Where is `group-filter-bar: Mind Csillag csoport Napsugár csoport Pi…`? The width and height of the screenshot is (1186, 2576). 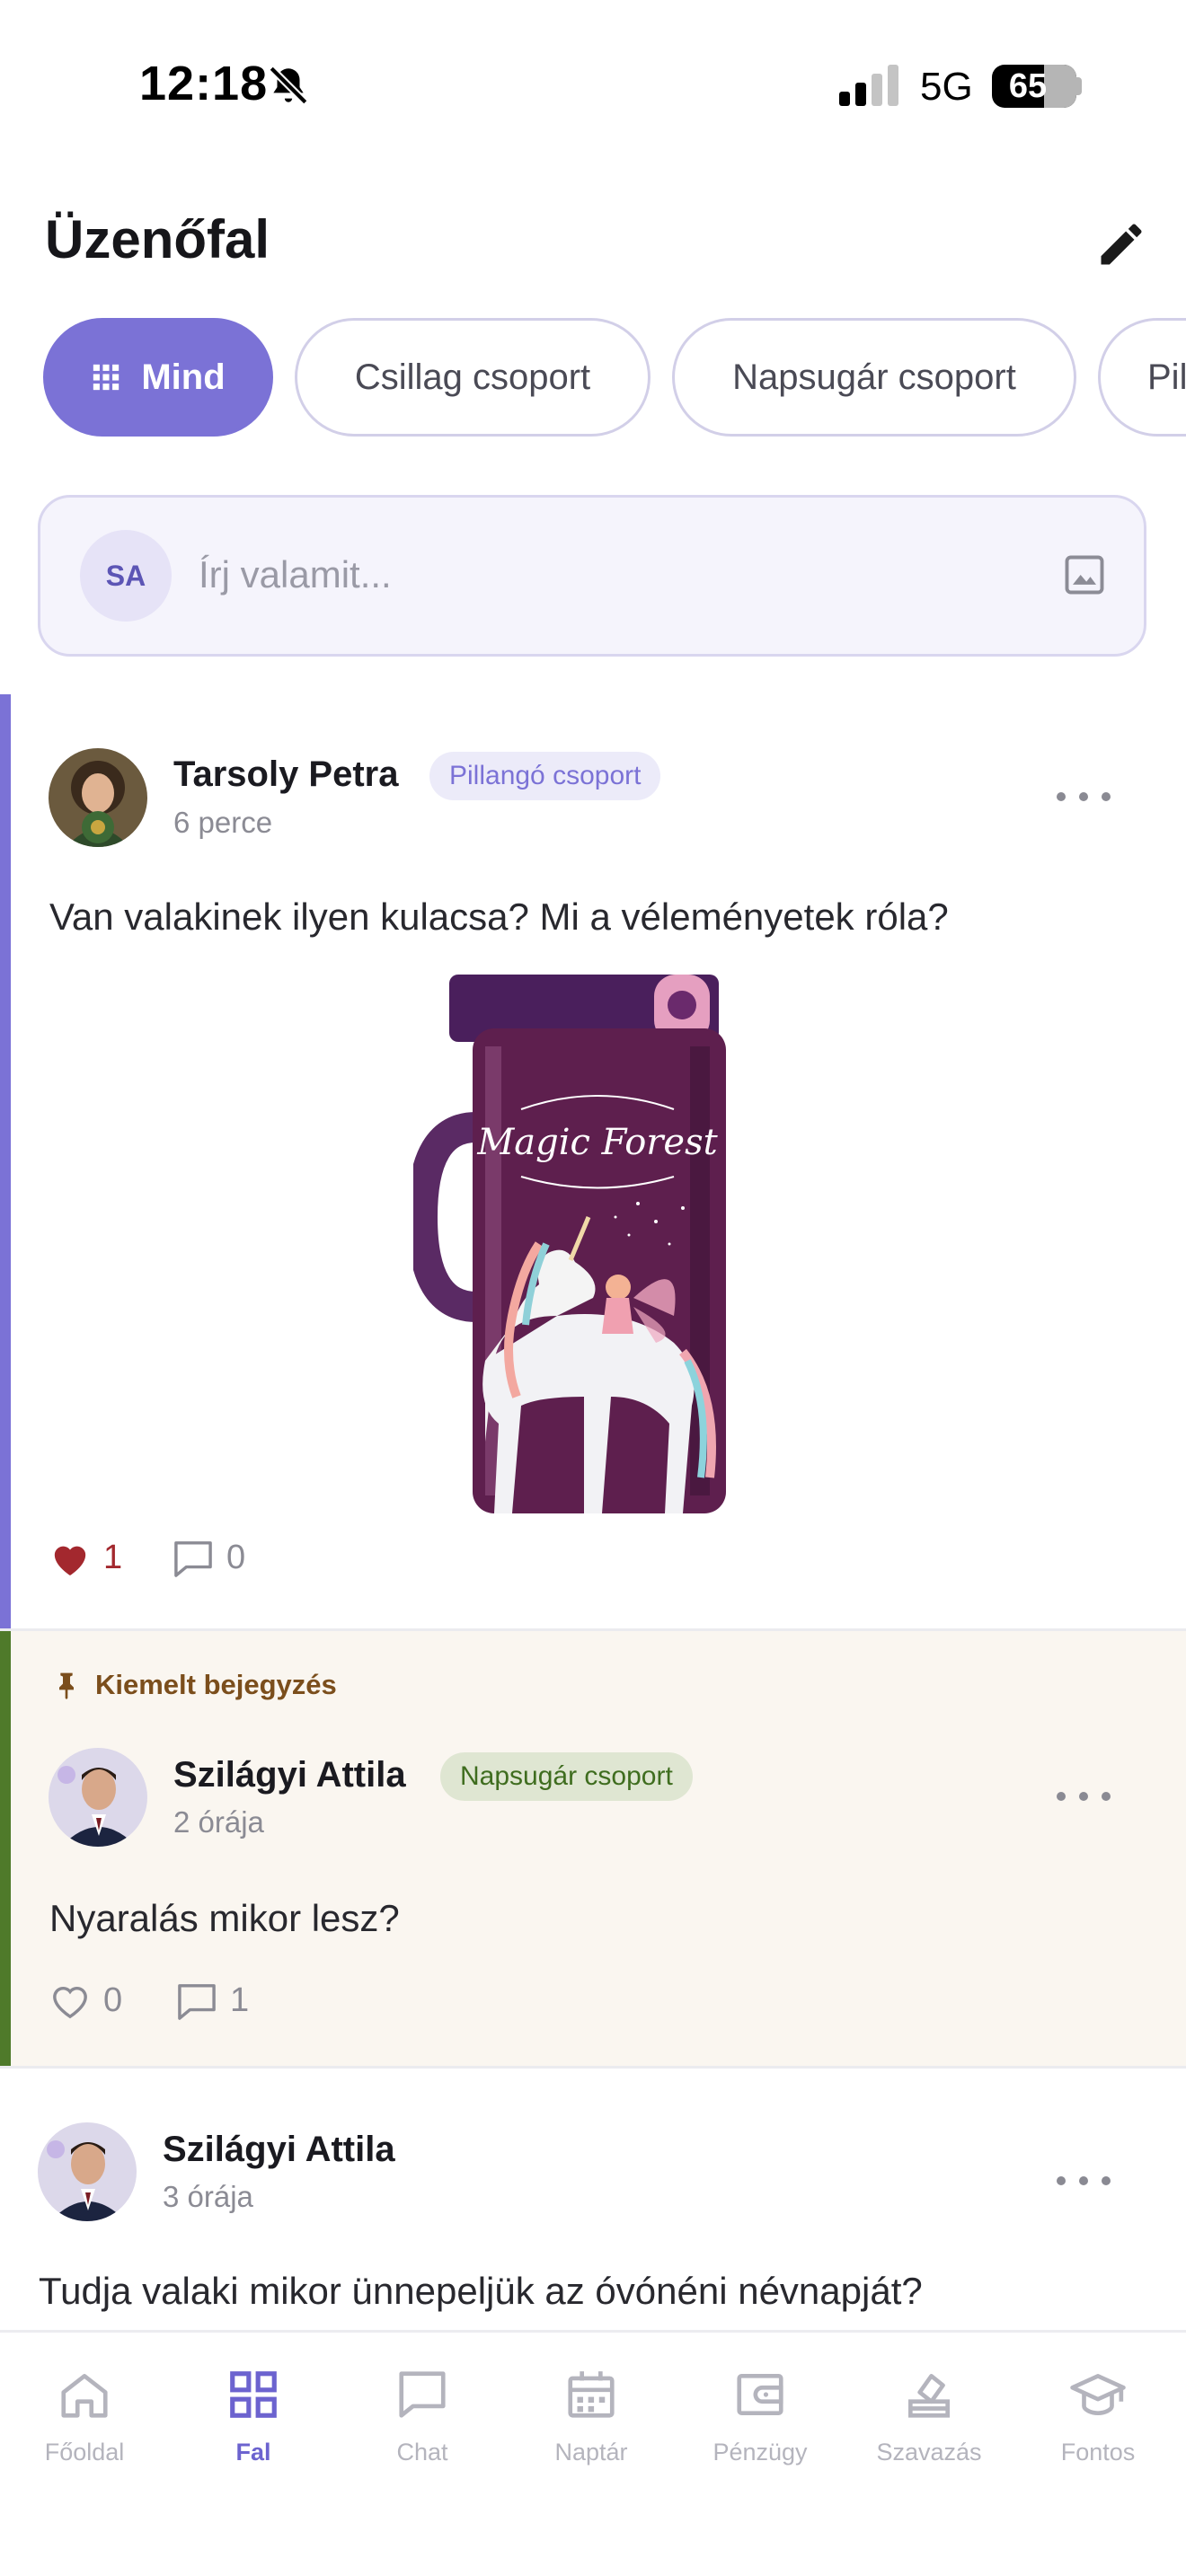
group-filter-bar: Mind Csillag csoport Napsugár csoport Pi… is located at coordinates (593, 377).